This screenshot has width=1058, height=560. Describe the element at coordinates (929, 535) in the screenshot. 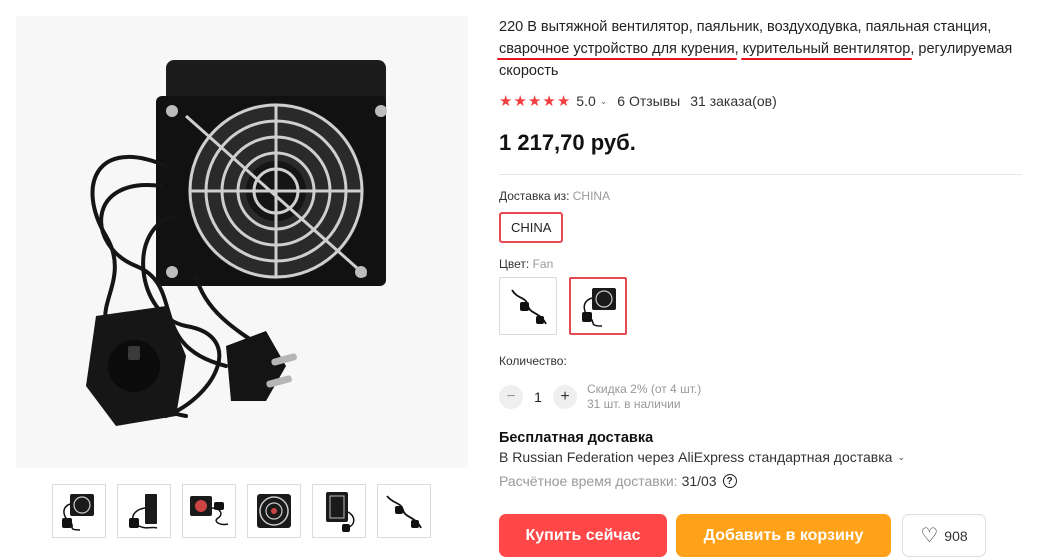

I see `heart-icon: ♡` at that location.